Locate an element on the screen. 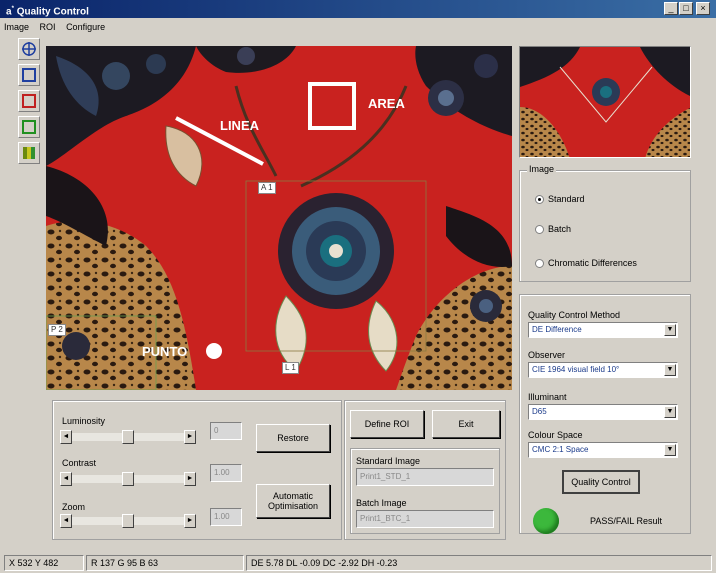 The height and width of the screenshot is (573, 716). radio-batch: Batch is located at coordinates (553, 229).